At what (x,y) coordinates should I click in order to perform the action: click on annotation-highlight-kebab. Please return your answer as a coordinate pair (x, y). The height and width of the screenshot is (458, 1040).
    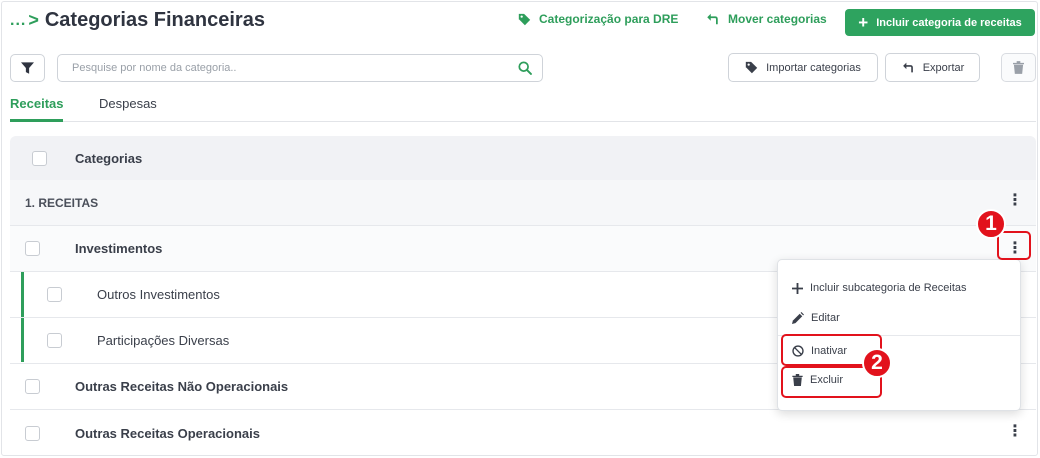
    Looking at the image, I should click on (1014, 245).